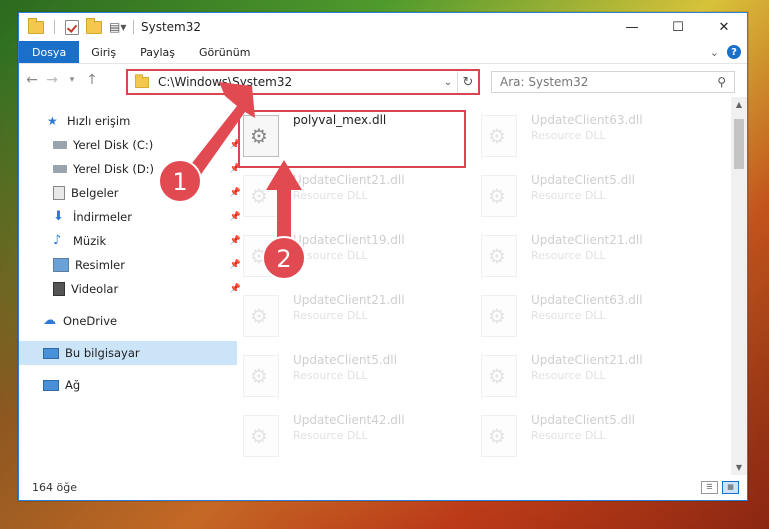 The height and width of the screenshot is (529, 769). Describe the element at coordinates (92, 80) in the screenshot. I see `up-arrow-icon: ↑` at that location.